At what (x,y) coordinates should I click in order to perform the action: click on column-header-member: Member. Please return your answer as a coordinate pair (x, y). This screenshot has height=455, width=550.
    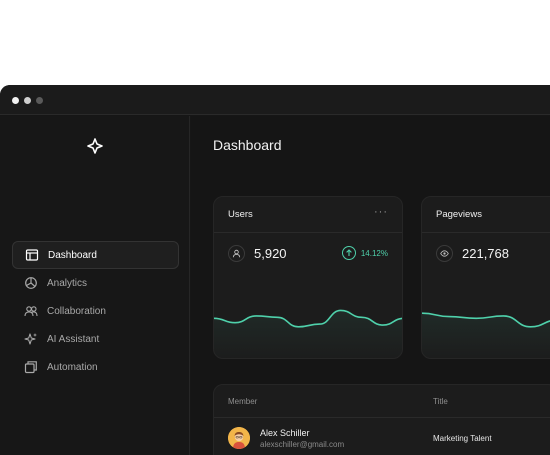
    Looking at the image, I should click on (242, 401).